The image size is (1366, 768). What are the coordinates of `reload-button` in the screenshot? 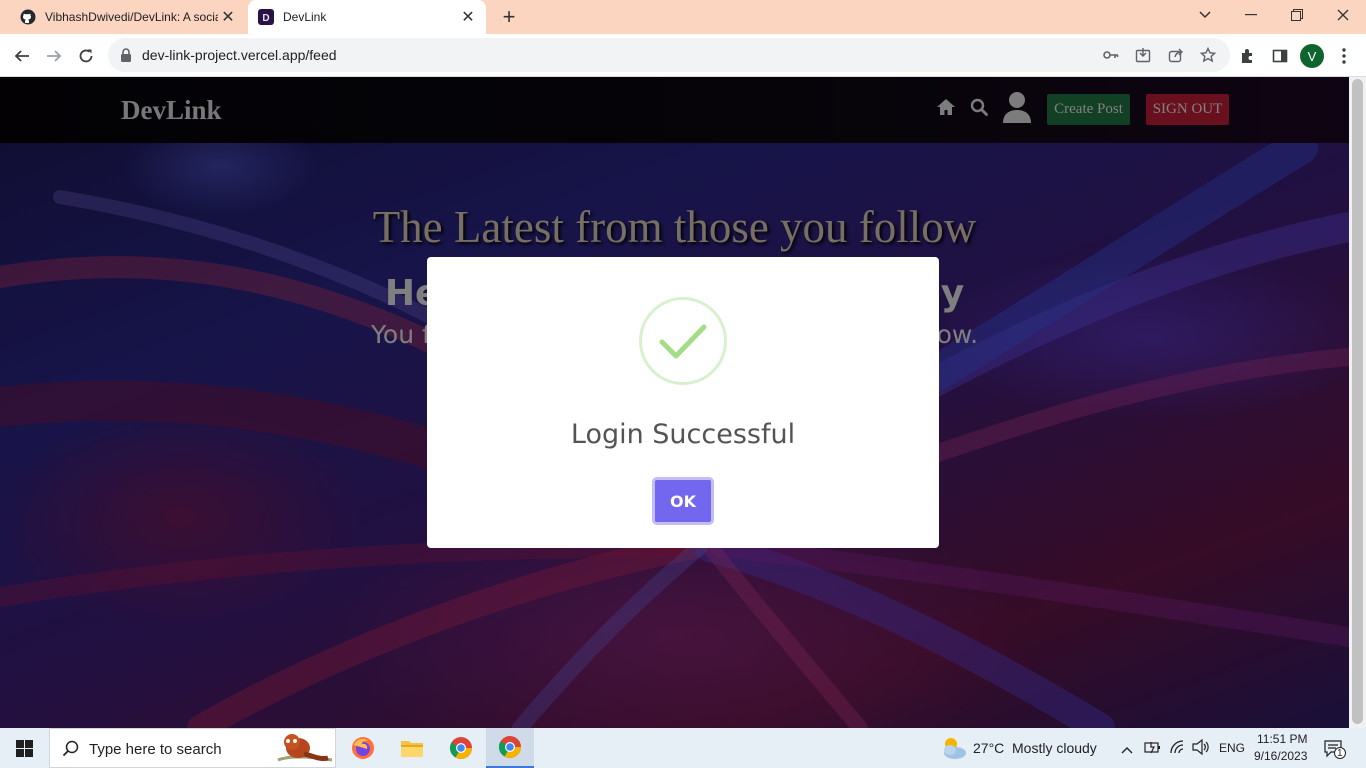 It's located at (86, 56).